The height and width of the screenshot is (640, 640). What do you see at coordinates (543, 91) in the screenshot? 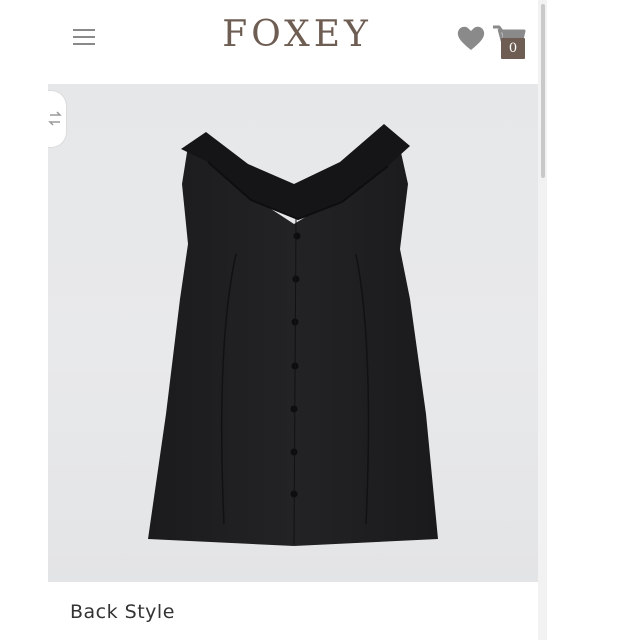
I see `scrollbar-thumb` at bounding box center [543, 91].